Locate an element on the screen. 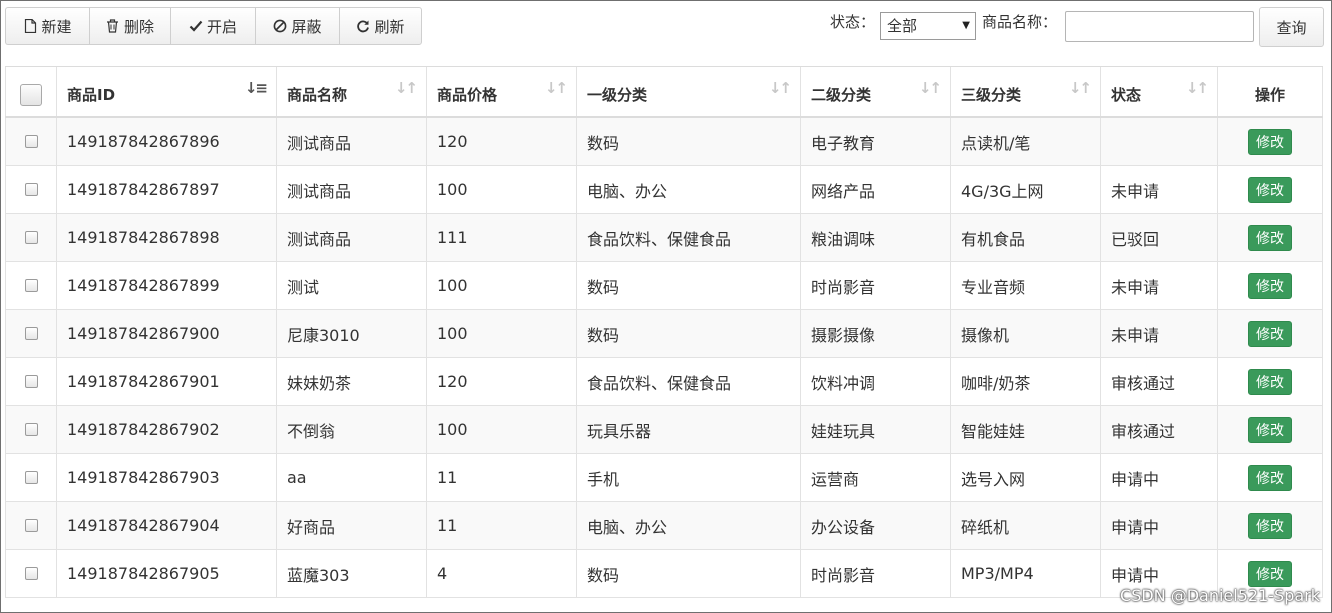 Image resolution: width=1332 pixels, height=613 pixels. cell-name: 测试商品 is located at coordinates (351, 141).